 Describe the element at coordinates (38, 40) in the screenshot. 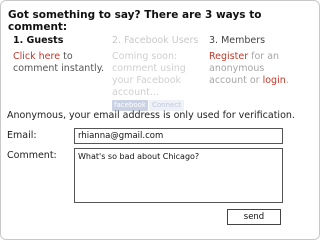

I see `option-guests-title: 1. Guests` at that location.